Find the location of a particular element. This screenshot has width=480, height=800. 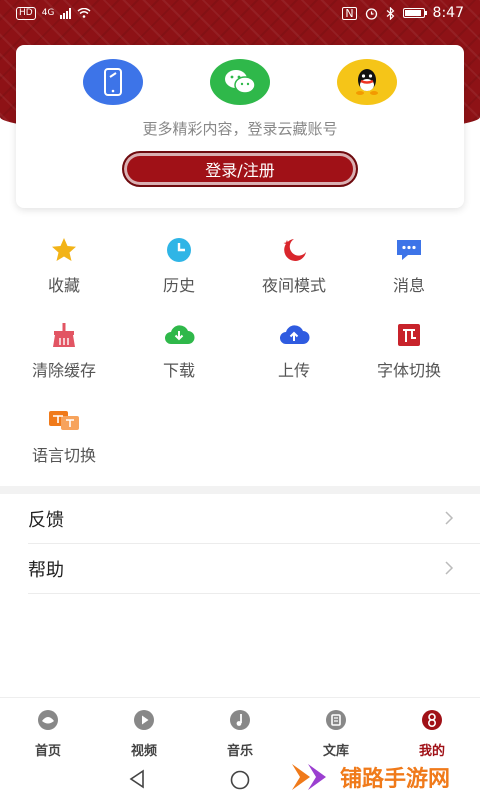

hd-badge: HD is located at coordinates (26, 13).